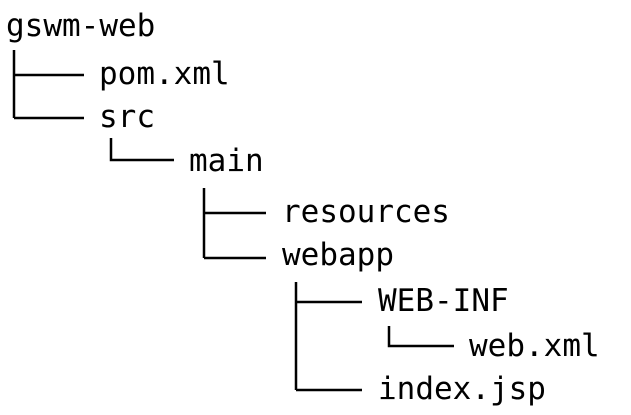 The height and width of the screenshot is (415, 631). I want to click on tree-root-gswm-web: gswm-web, so click(81, 26).